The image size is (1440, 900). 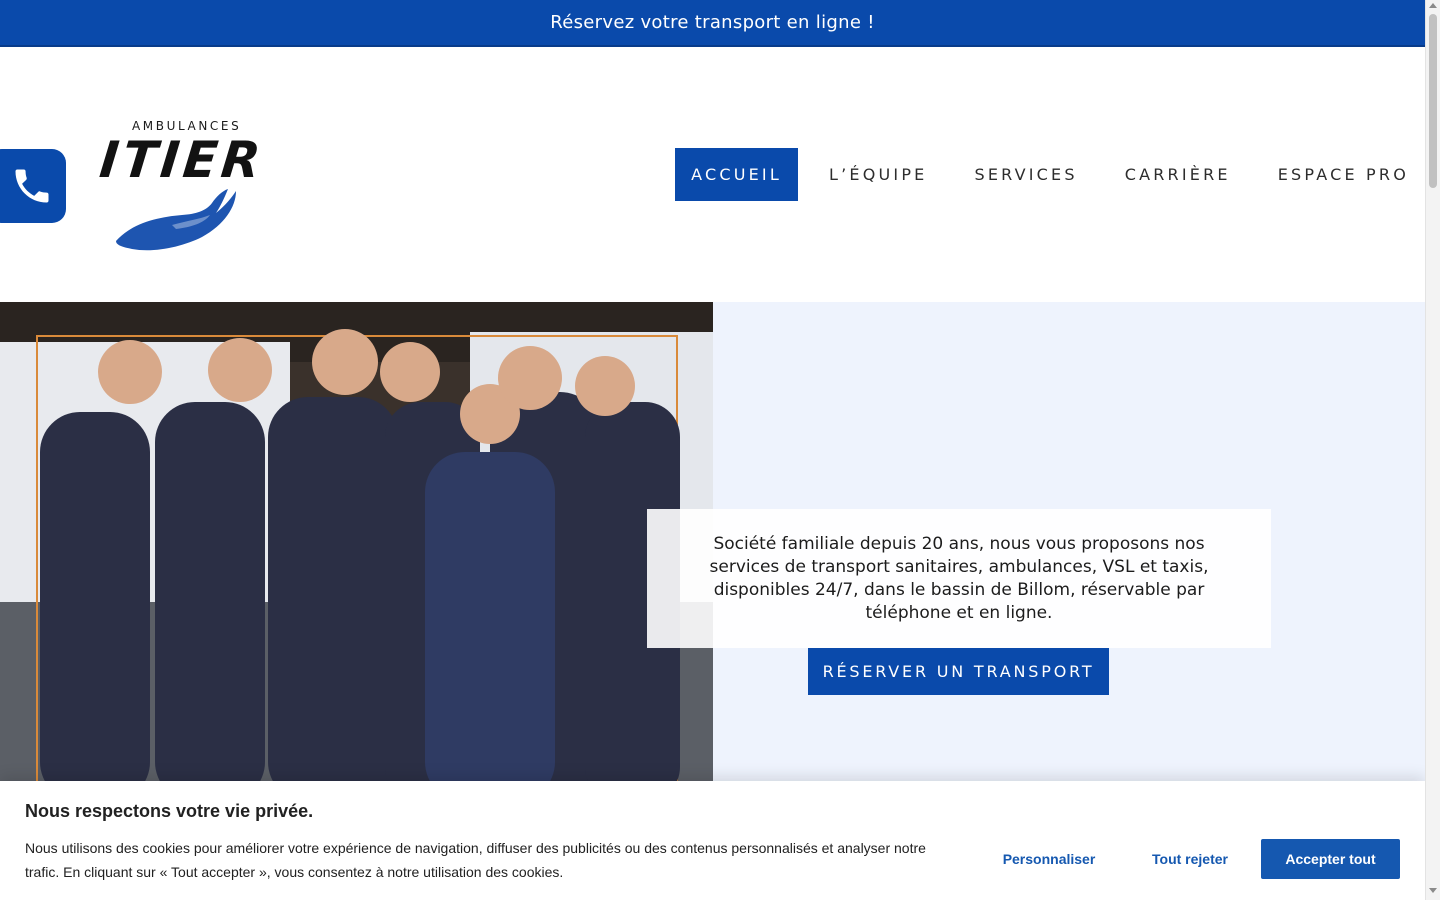 What do you see at coordinates (1432, 450) in the screenshot?
I see `page-scrollbar` at bounding box center [1432, 450].